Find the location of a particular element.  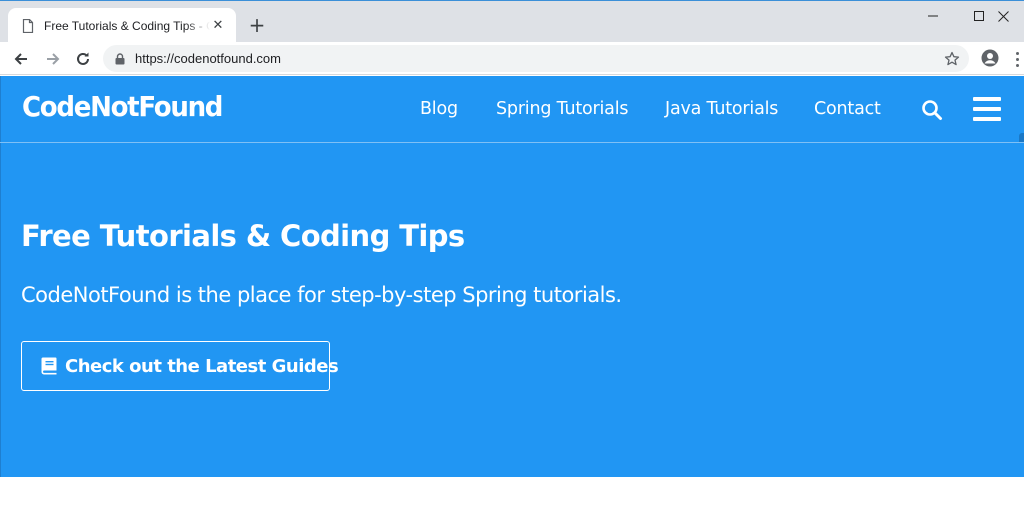

close-window-button is located at coordinates (1011, 16).